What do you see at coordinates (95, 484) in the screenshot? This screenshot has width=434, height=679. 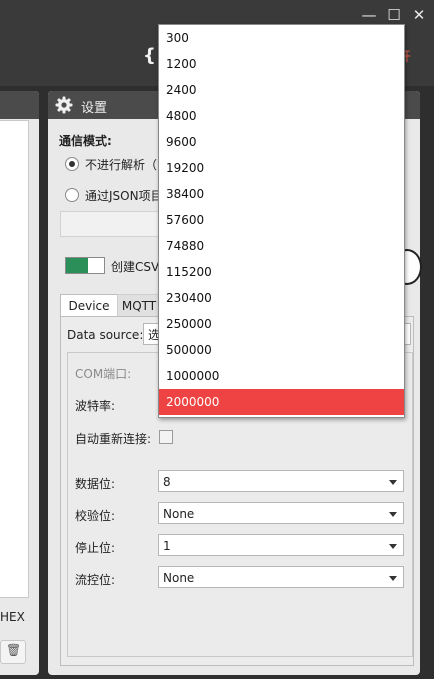 I see `data-bits-label: 数据位:` at bounding box center [95, 484].